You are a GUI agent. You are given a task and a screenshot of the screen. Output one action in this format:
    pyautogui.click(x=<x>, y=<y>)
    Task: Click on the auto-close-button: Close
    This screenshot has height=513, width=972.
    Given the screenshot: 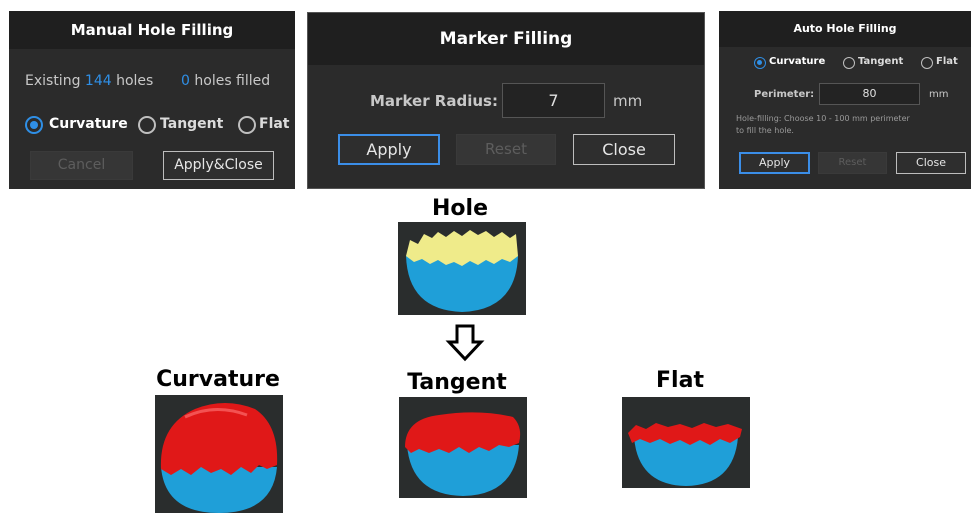 What is the action you would take?
    pyautogui.click(x=931, y=163)
    